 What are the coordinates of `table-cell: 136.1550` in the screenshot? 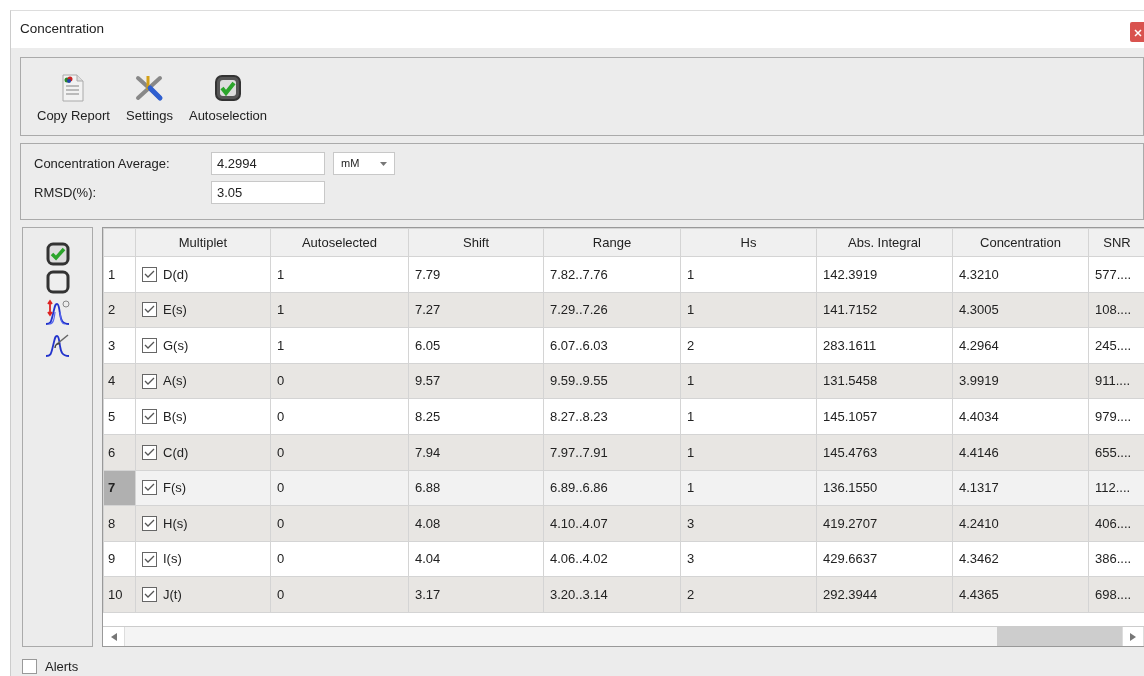 It's located at (884, 488).